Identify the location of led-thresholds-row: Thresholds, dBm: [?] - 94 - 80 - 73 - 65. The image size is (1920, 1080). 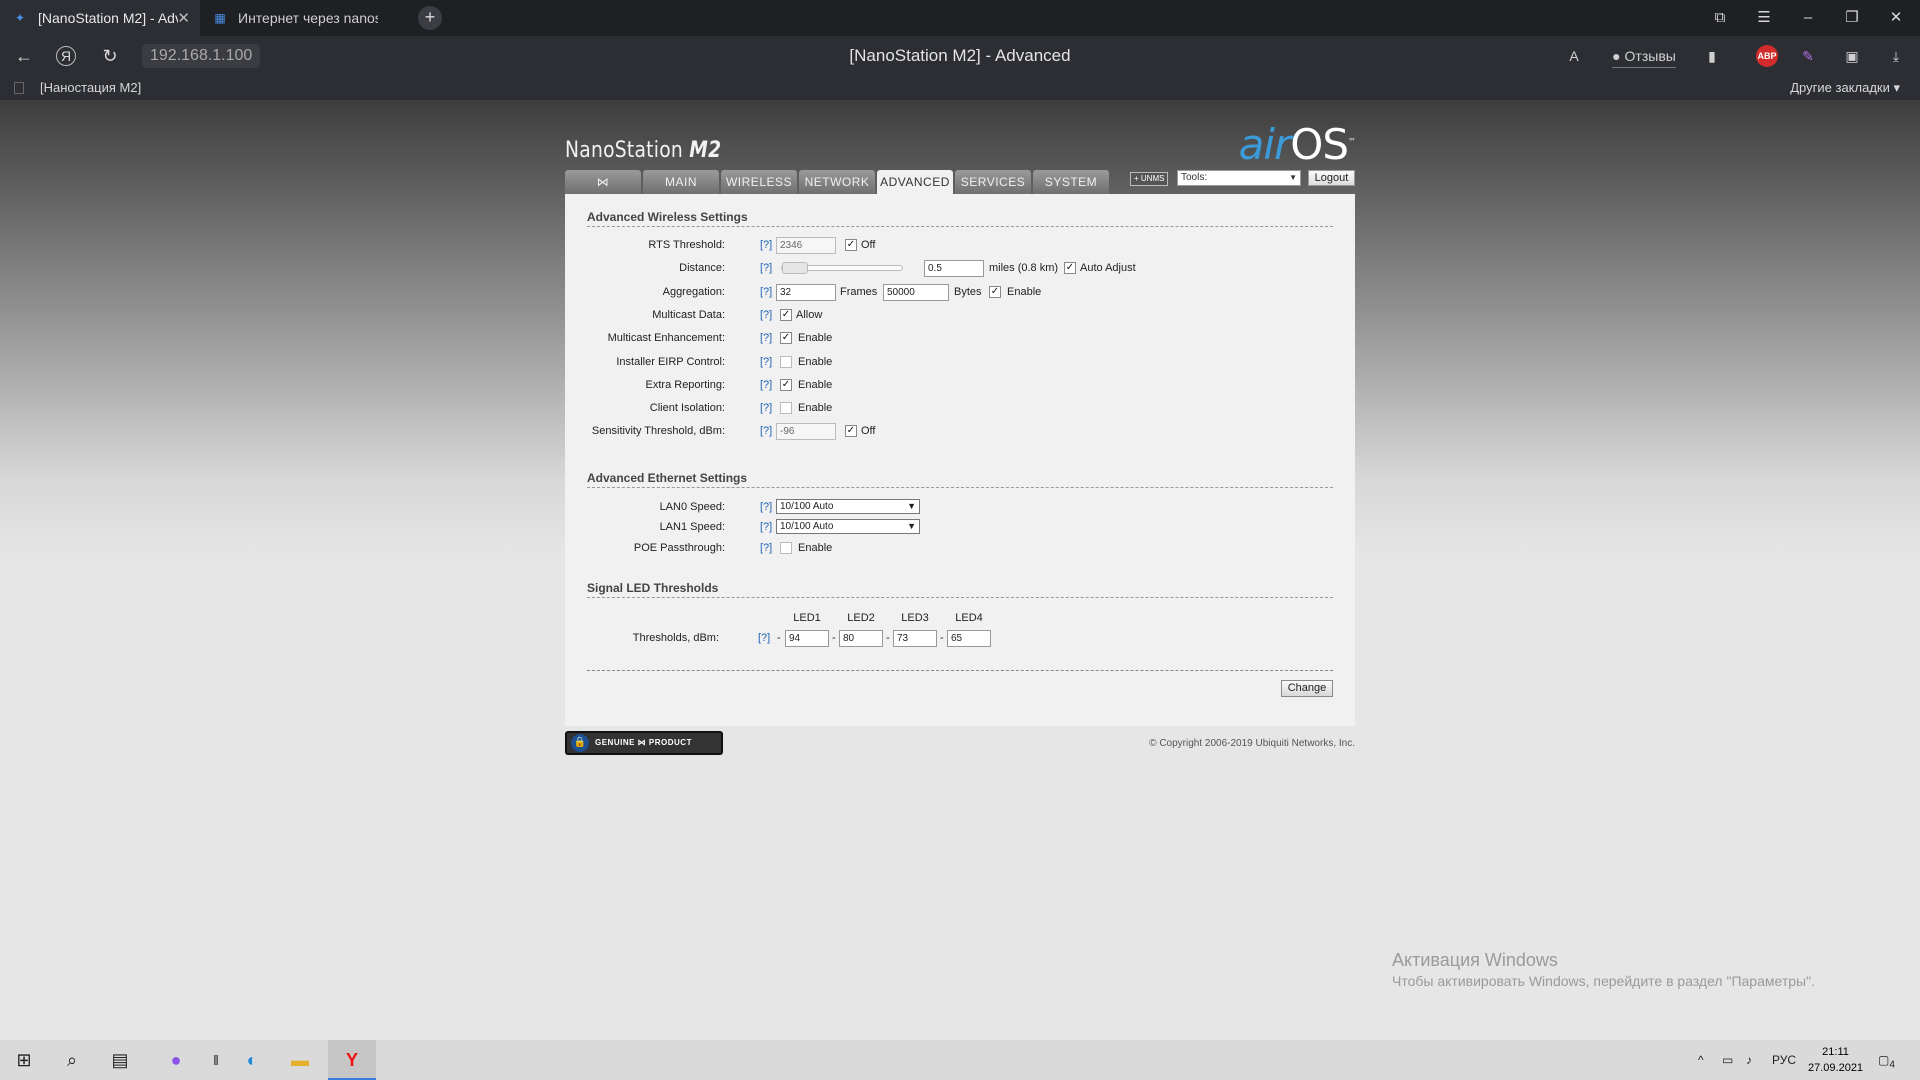
(960, 639).